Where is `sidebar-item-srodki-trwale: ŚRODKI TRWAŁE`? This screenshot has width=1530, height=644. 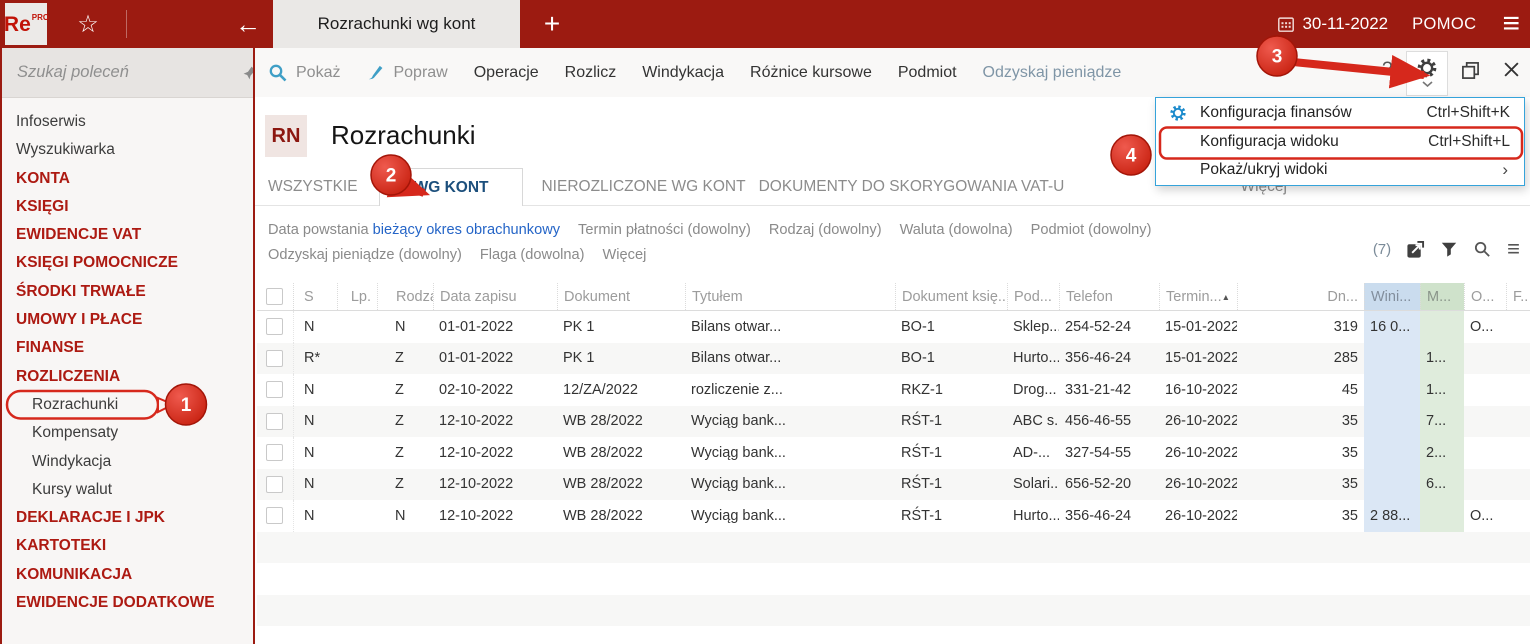
sidebar-item-srodki-trwale: ŚRODKI TRWAŁE is located at coordinates (127, 292).